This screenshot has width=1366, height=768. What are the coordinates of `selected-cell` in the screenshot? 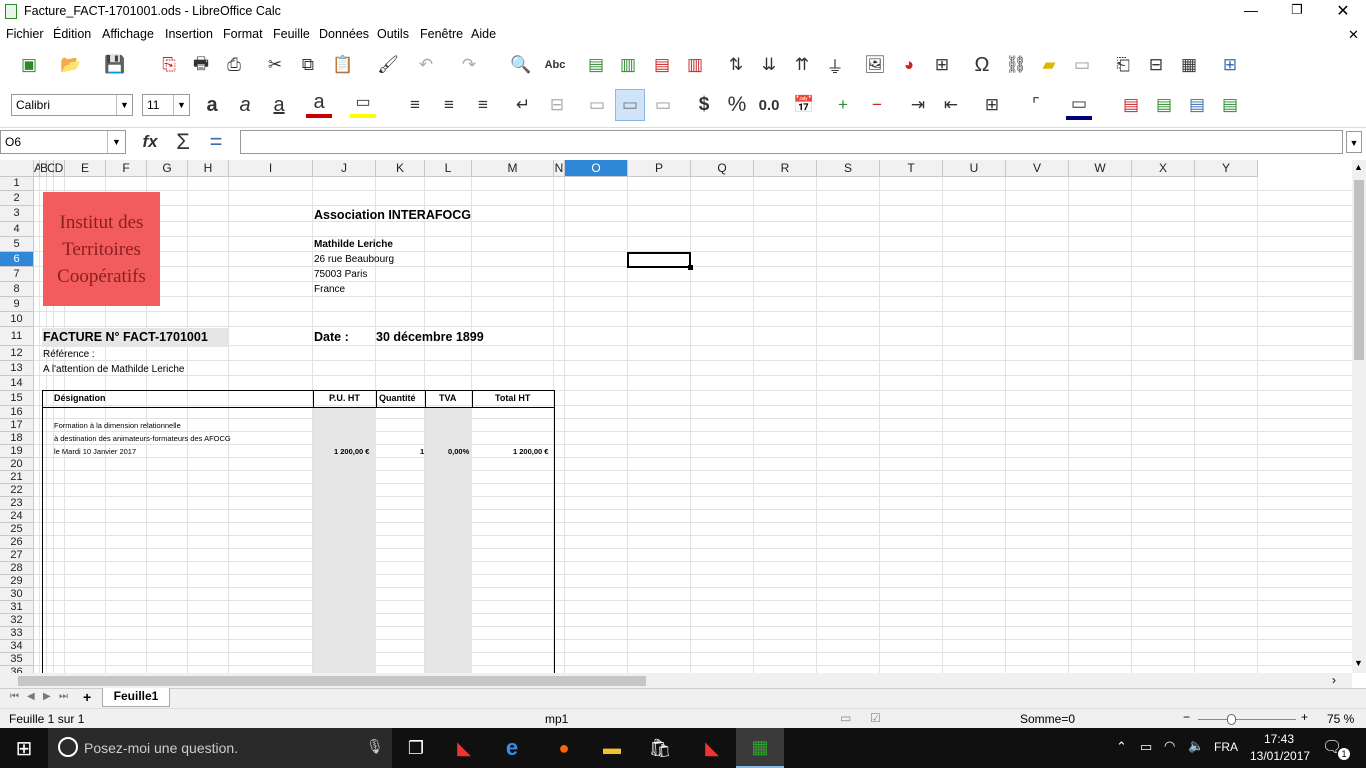 It's located at (659, 260).